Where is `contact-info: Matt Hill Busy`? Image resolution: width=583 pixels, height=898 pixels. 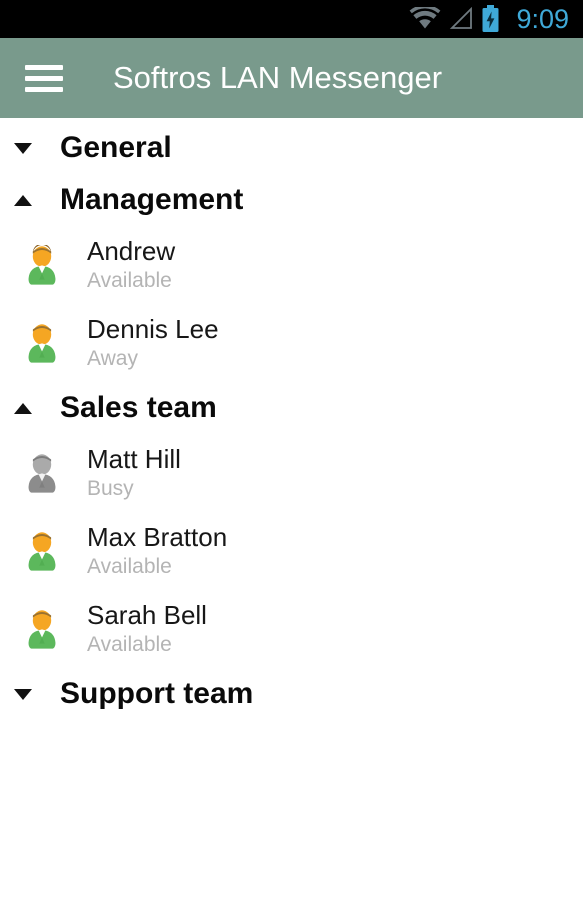
contact-info: Matt Hill Busy is located at coordinates (134, 473).